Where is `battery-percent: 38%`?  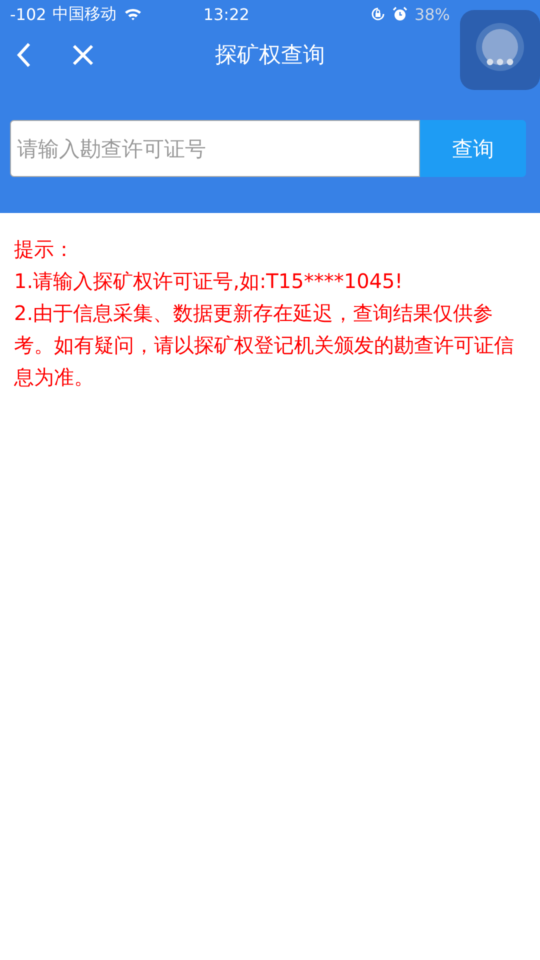 battery-percent: 38% is located at coordinates (432, 14).